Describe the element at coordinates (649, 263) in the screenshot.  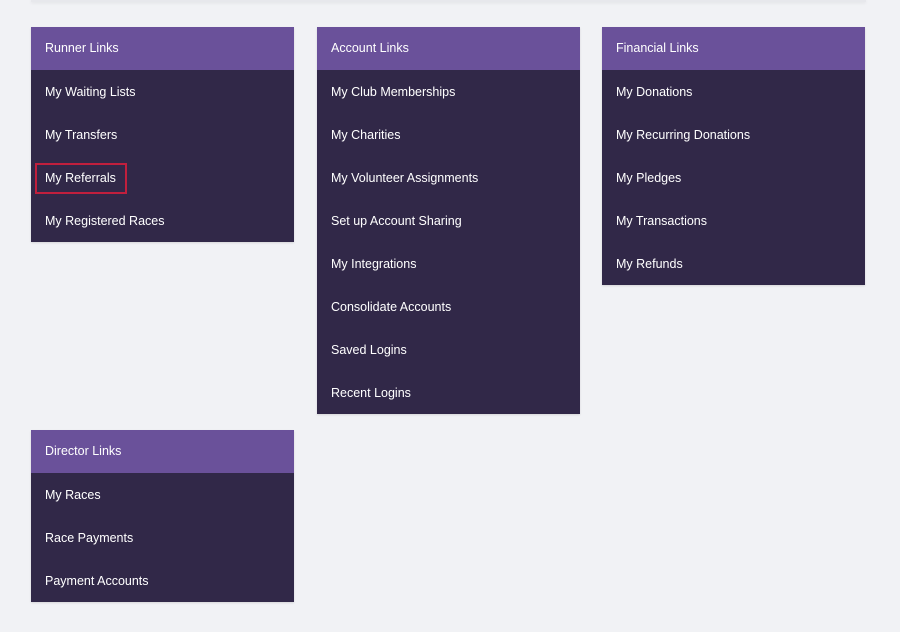
I see `link-label: My Refunds` at that location.